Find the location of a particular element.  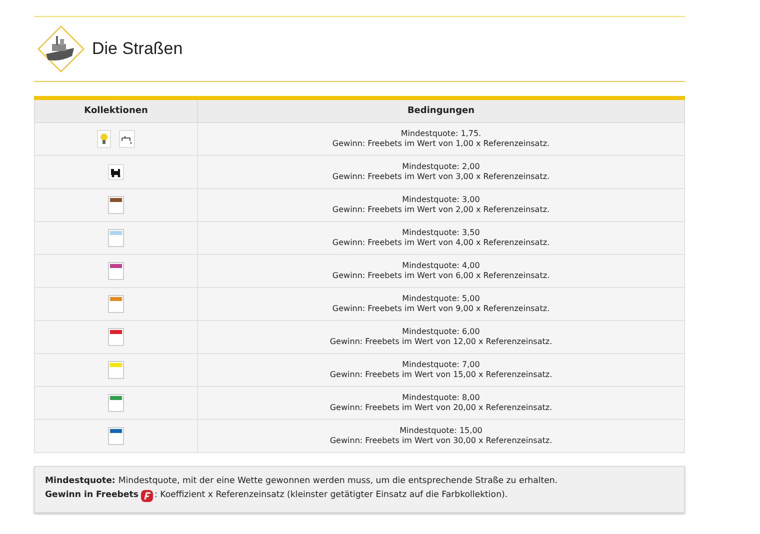

legend-text: : Koeffizient x Referenzeinsatz (kleinster getätigter Einsatz auf die Farbkollektion). is located at coordinates (331, 495).